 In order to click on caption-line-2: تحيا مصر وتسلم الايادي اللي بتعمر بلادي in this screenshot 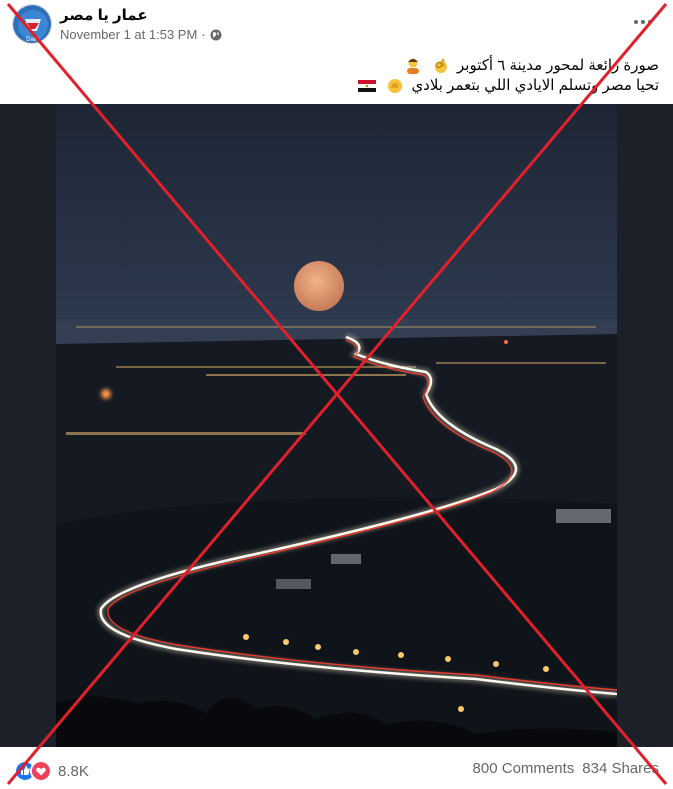, I will do `click(359, 86)`.